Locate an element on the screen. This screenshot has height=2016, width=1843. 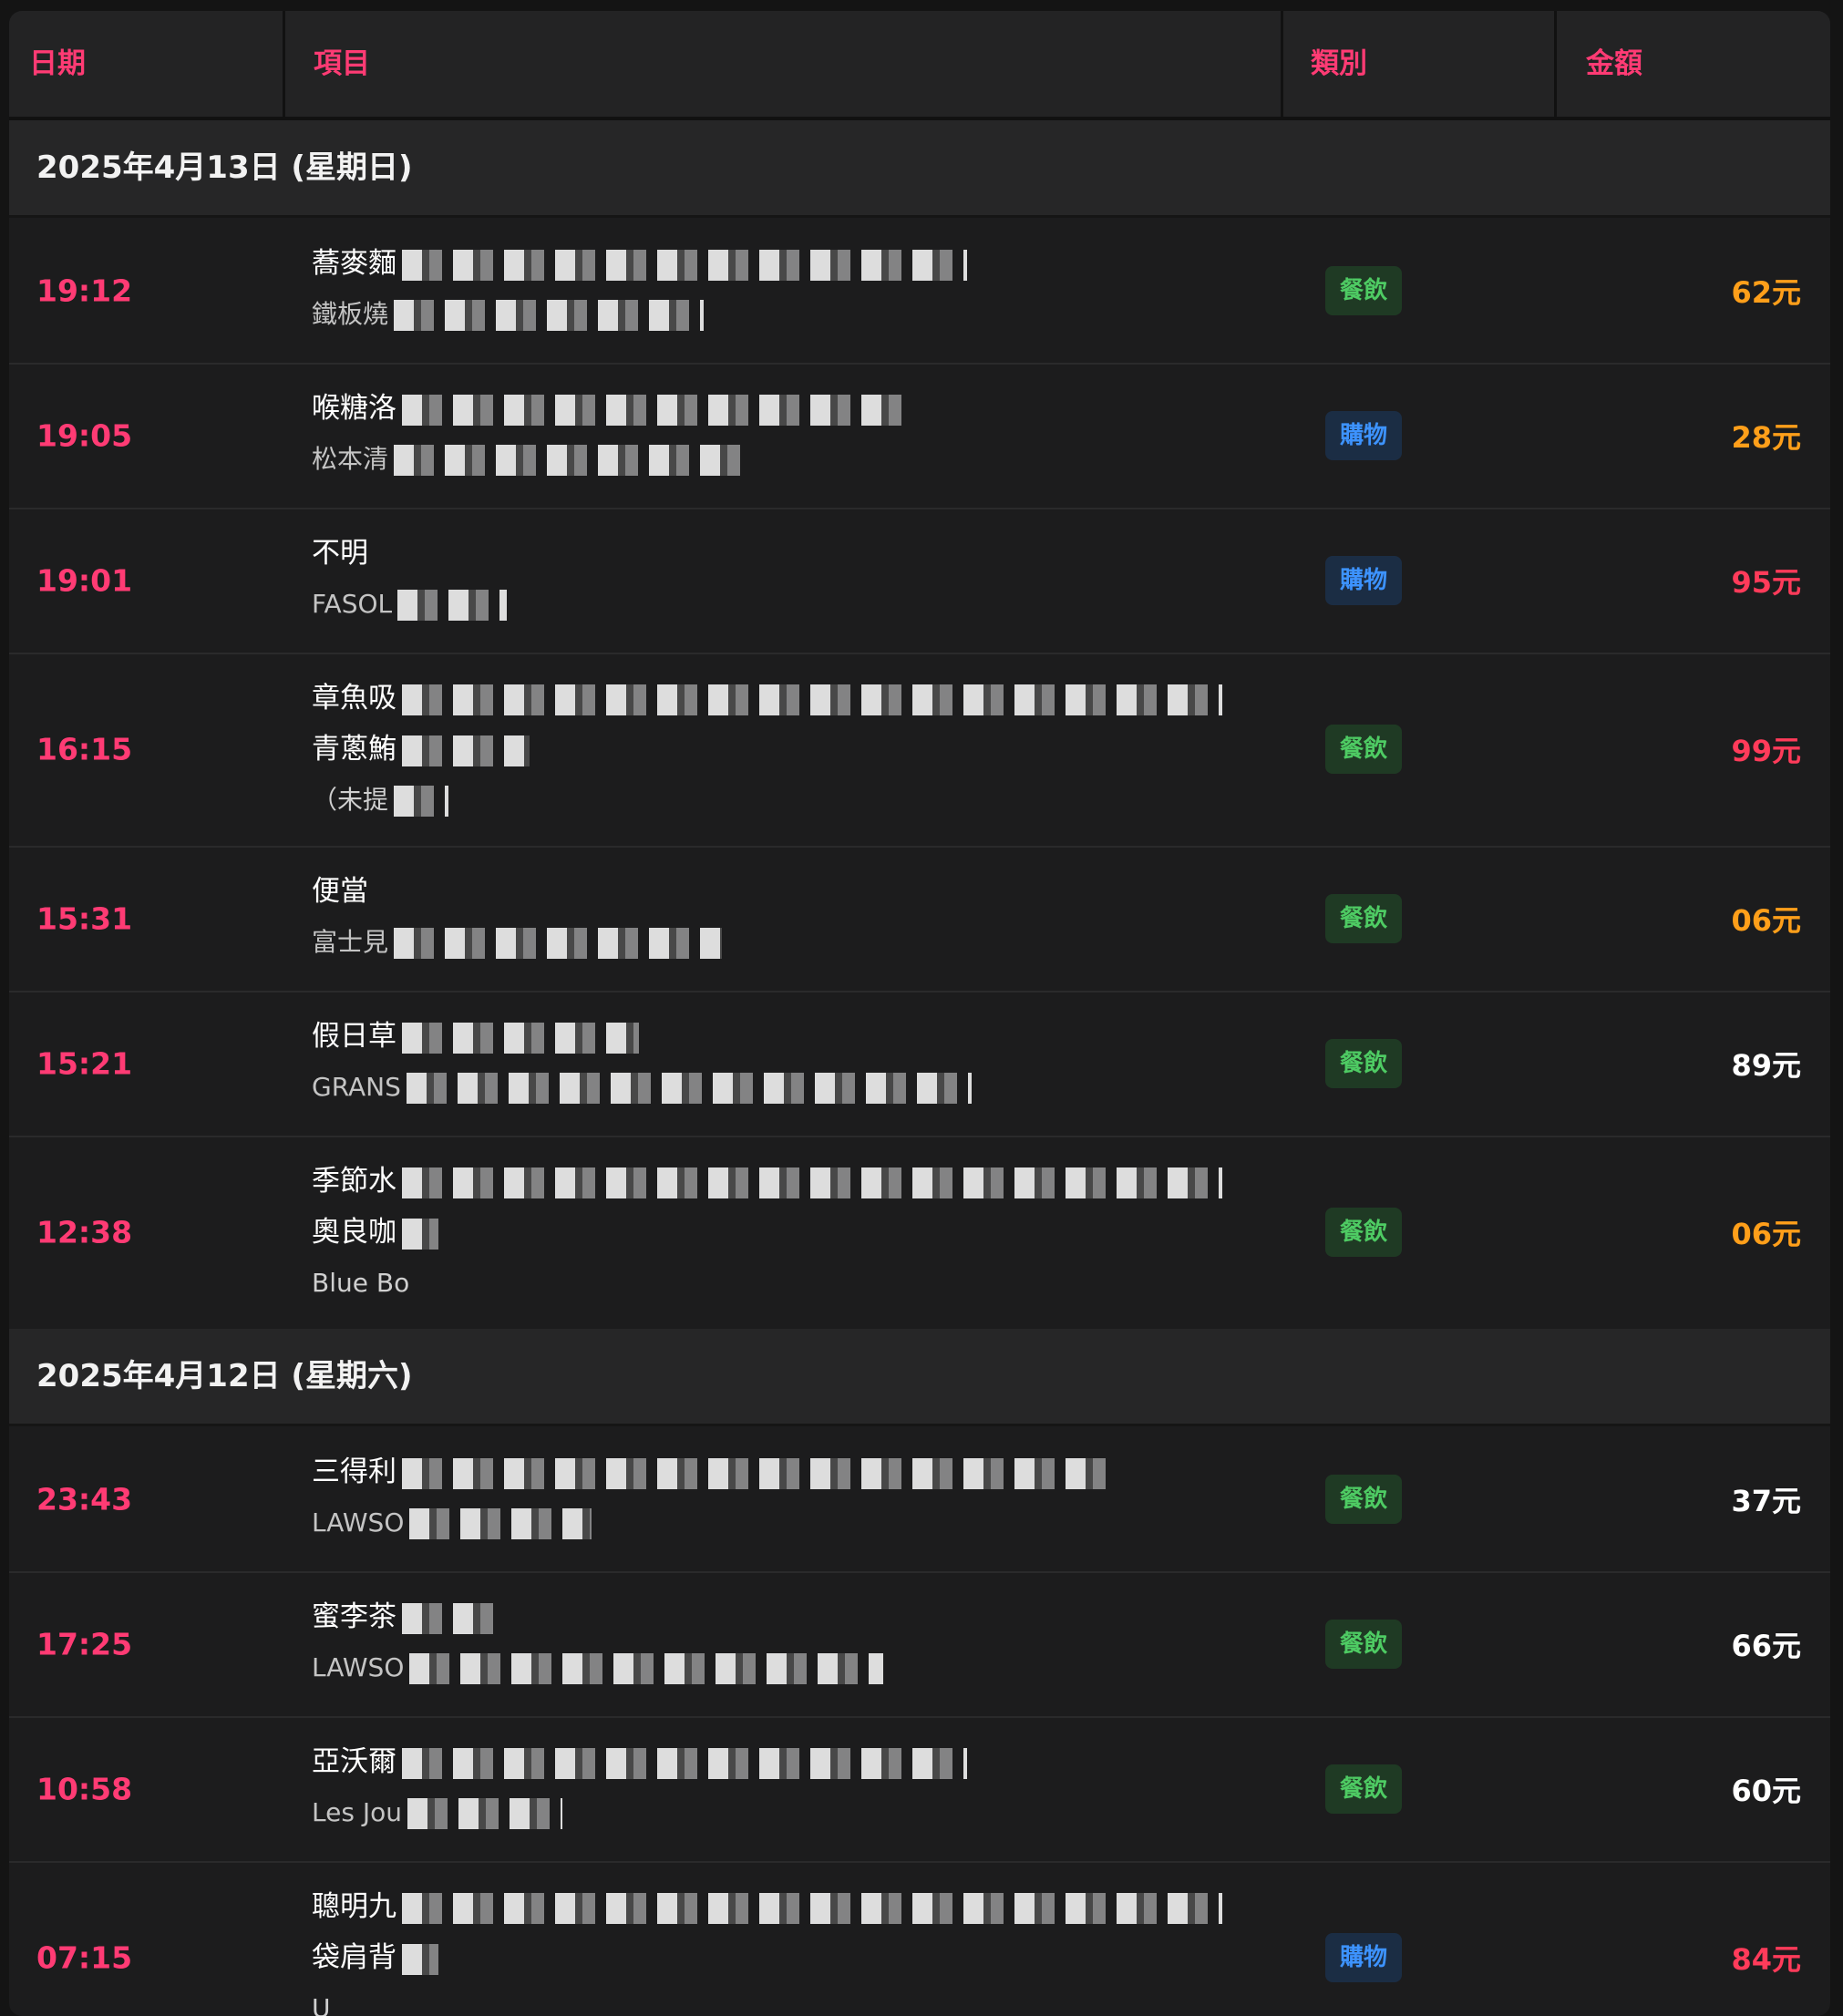
transaction-detail: LAWSO is located at coordinates (1071, 1522).